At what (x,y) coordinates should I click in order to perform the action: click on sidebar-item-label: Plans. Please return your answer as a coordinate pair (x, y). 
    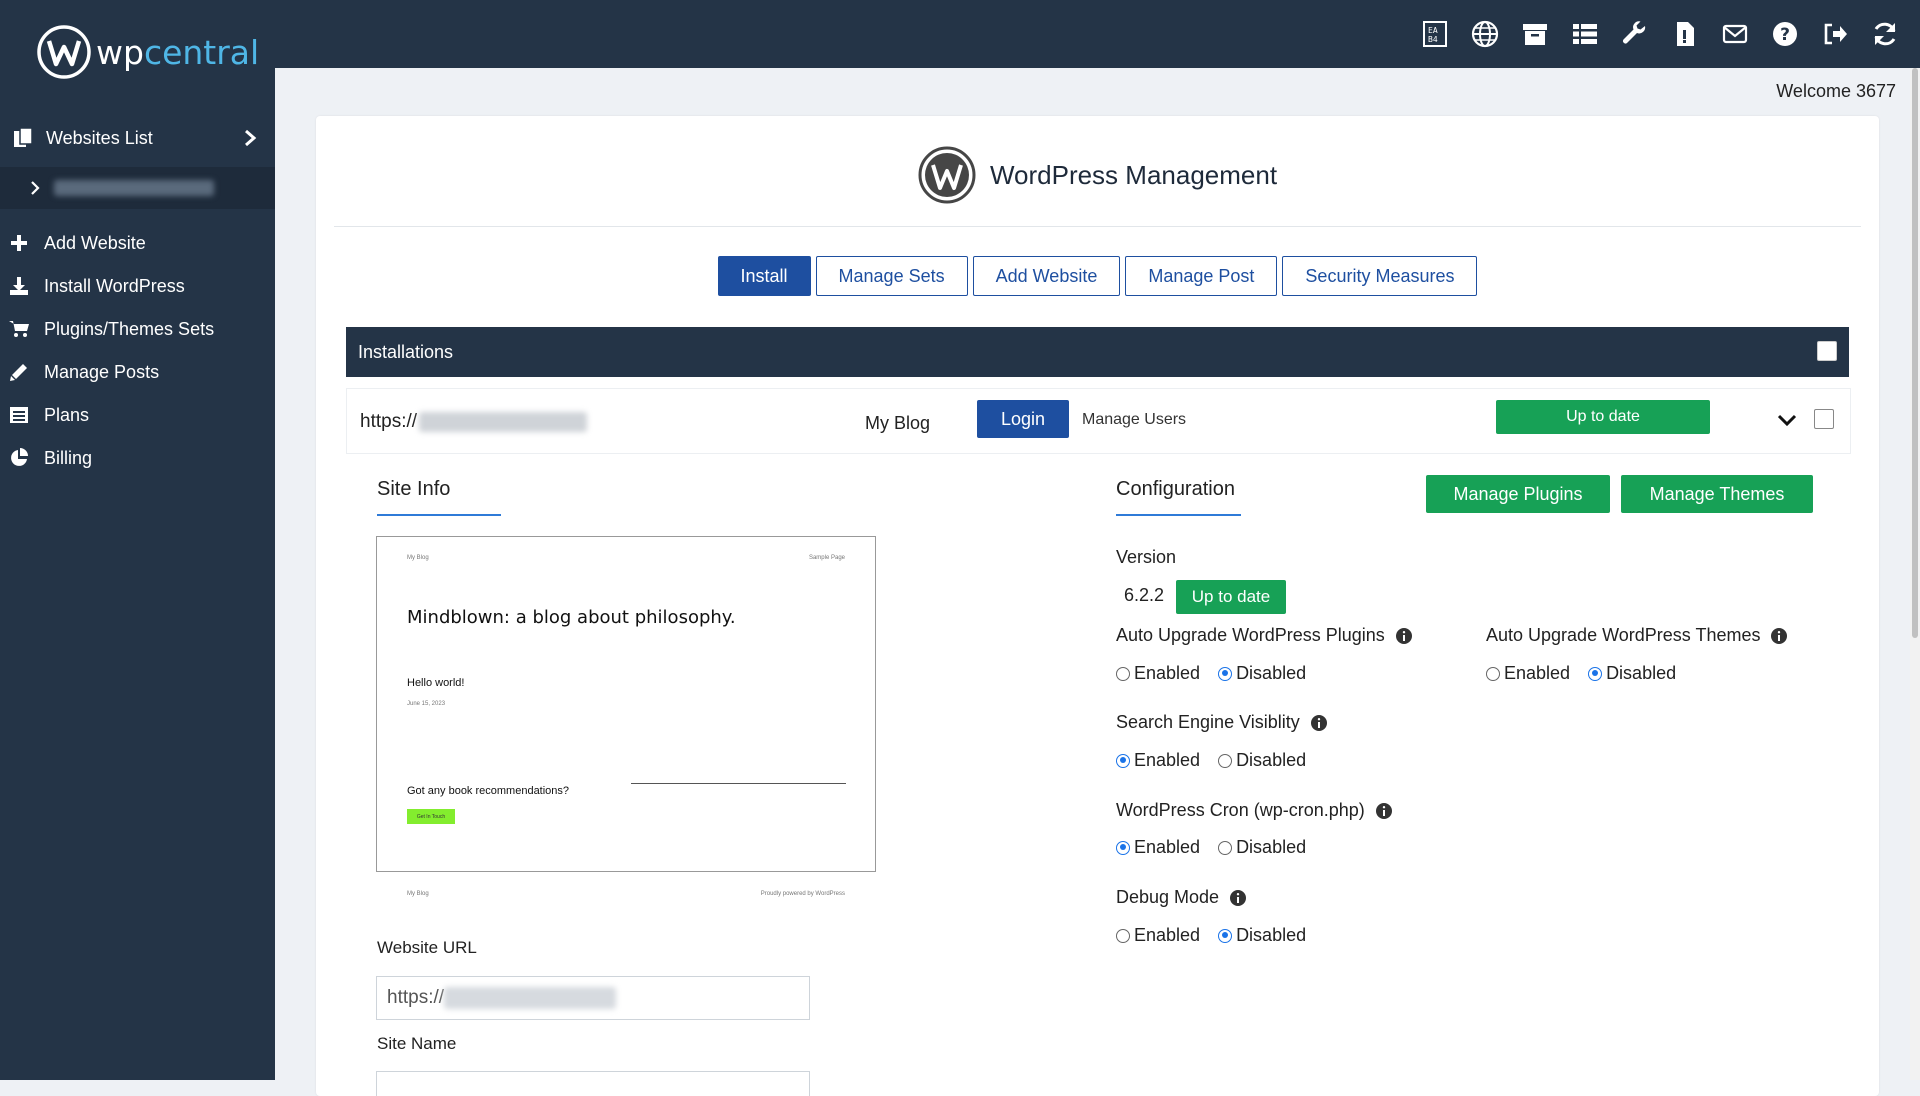
    Looking at the image, I should click on (67, 414).